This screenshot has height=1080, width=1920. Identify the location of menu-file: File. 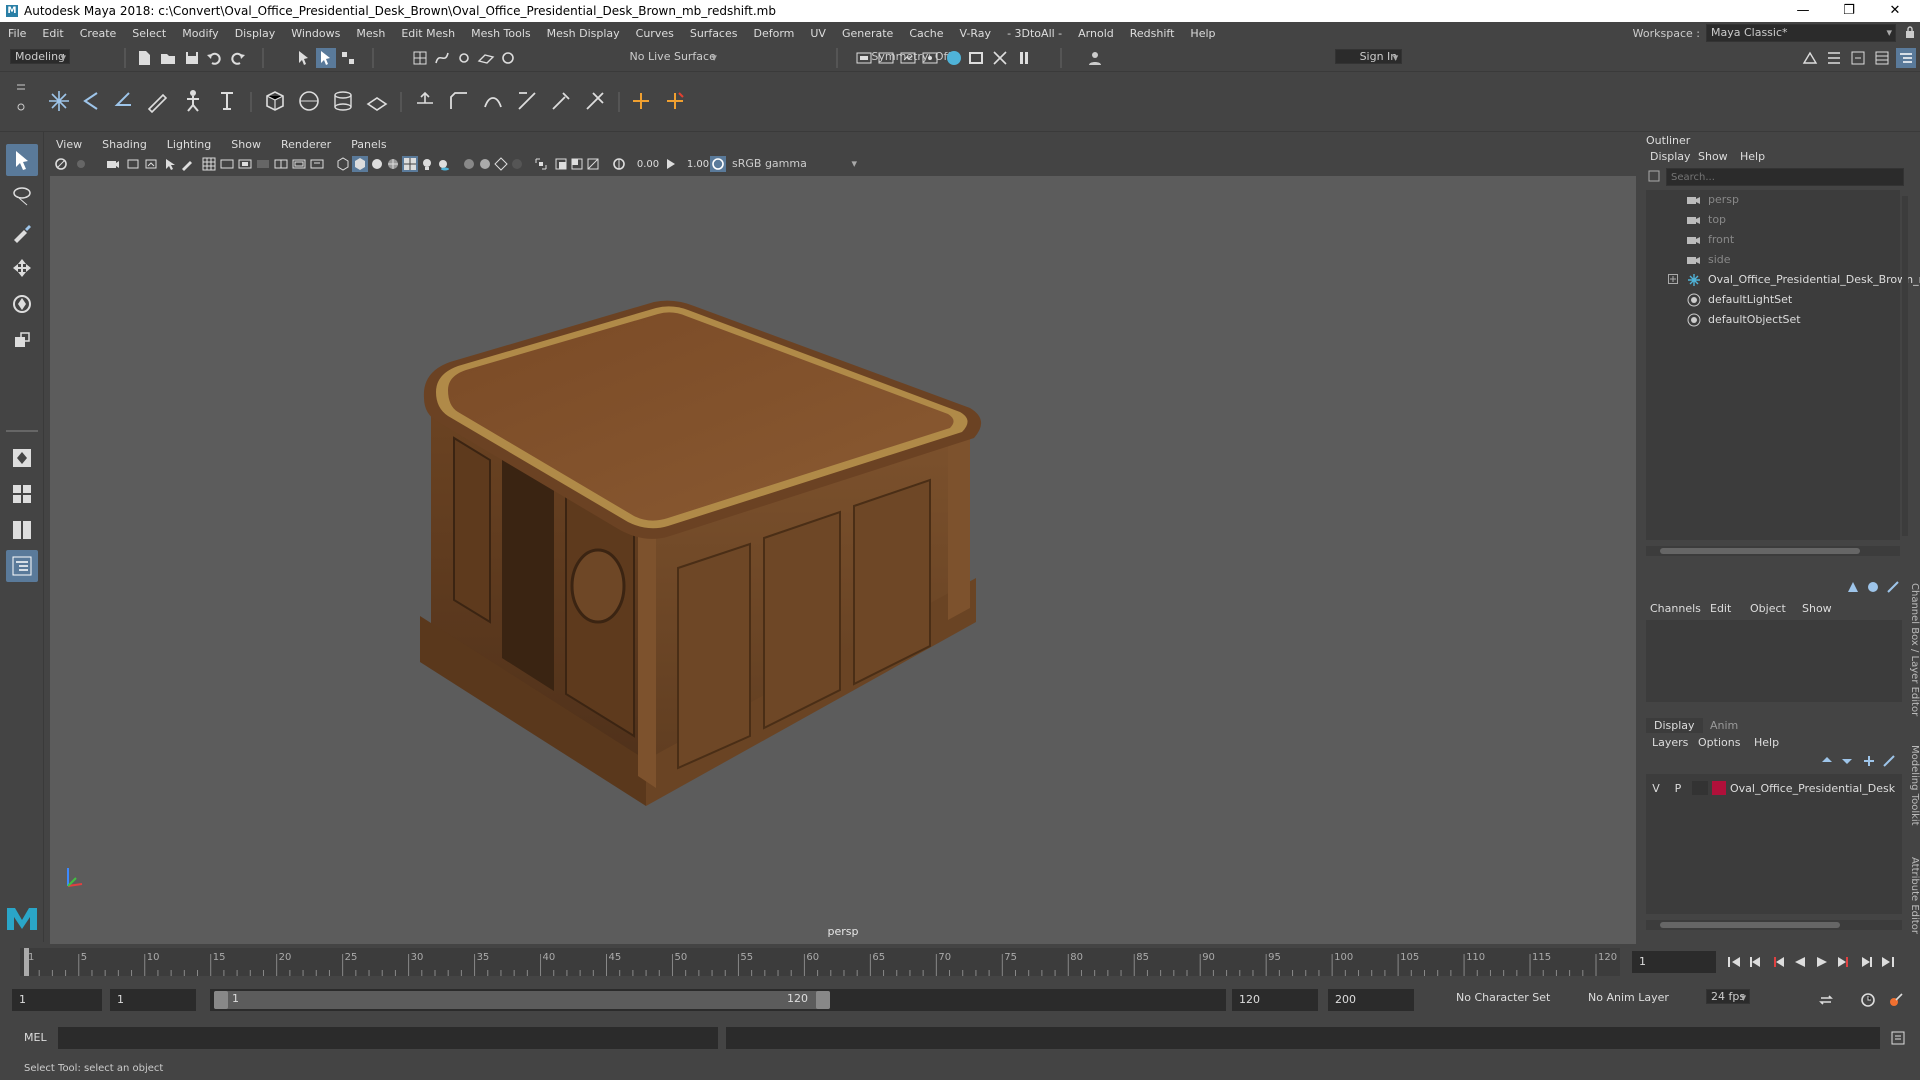
(17, 33).